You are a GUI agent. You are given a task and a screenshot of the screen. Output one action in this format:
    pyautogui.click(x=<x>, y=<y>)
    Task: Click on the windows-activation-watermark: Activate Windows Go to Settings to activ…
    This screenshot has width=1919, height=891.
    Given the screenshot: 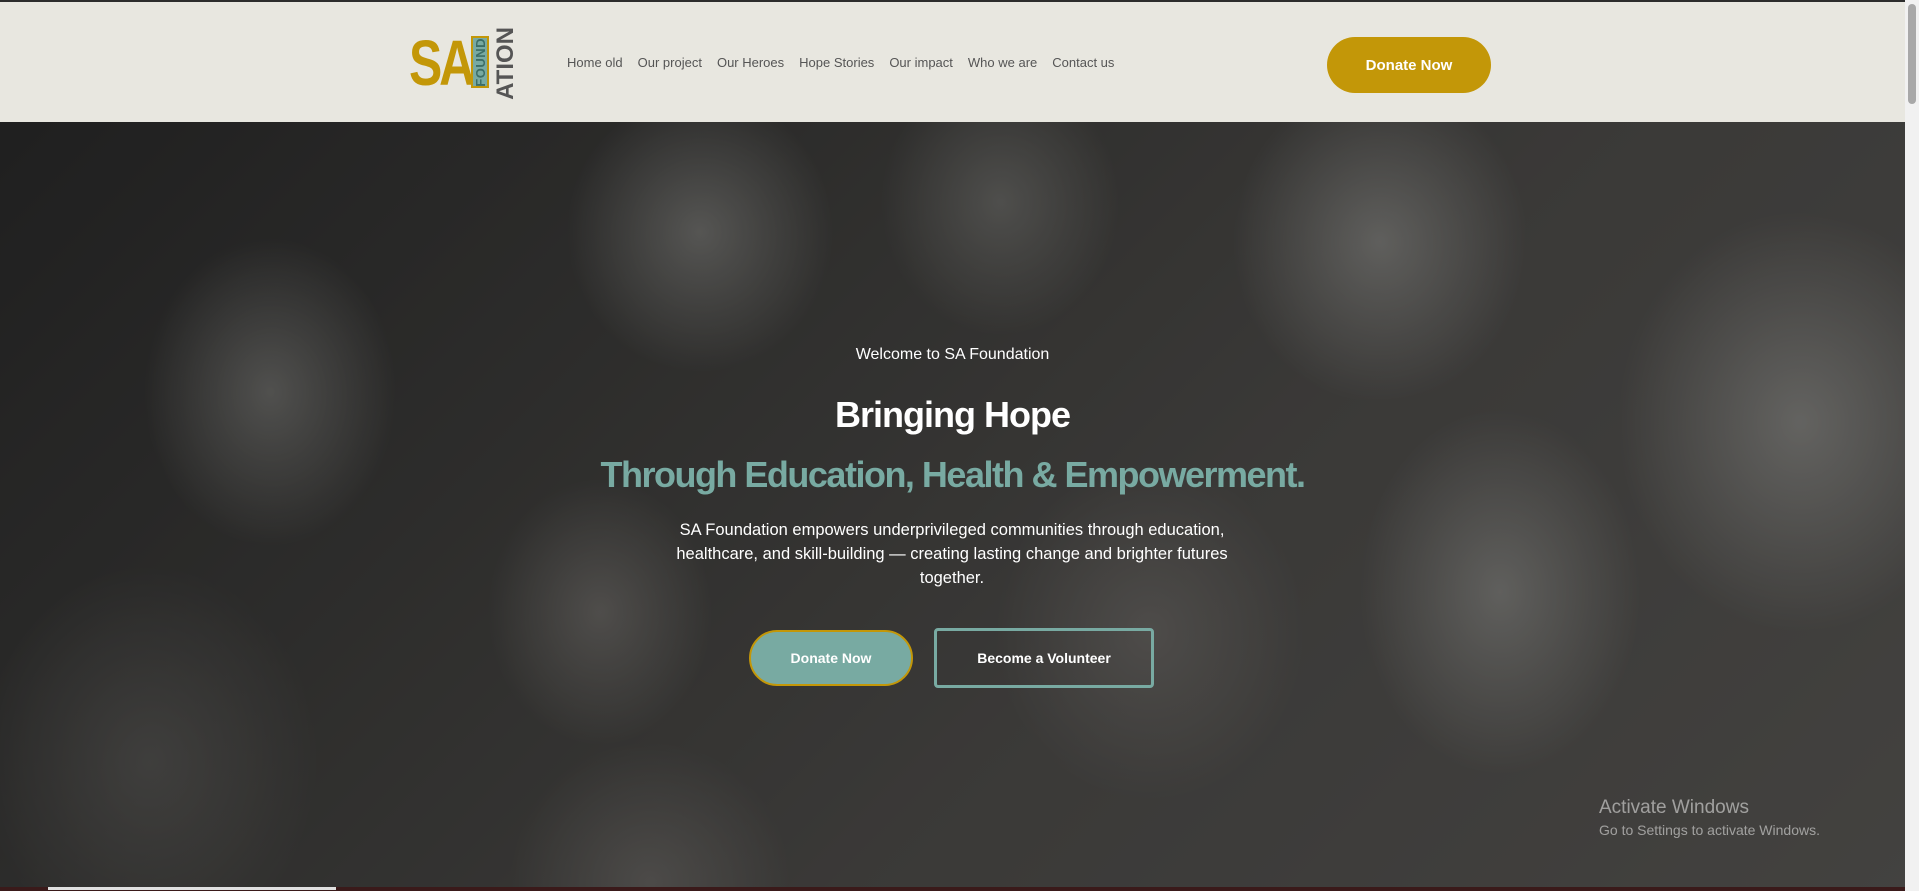 What is the action you would take?
    pyautogui.click(x=1709, y=818)
    